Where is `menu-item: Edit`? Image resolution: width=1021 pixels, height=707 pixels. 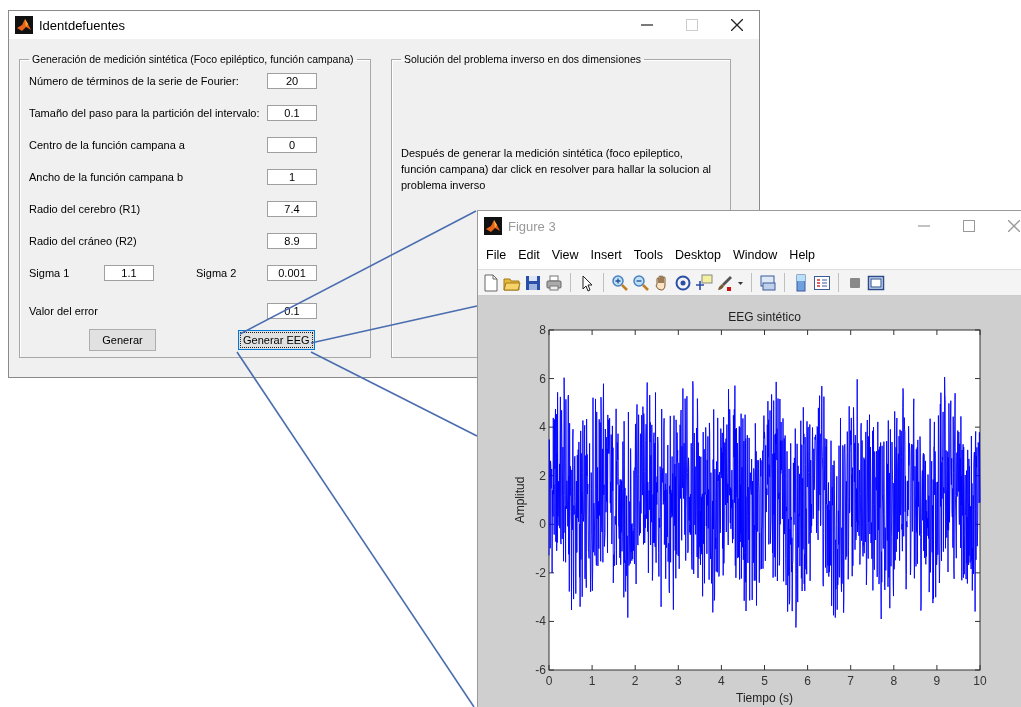 menu-item: Edit is located at coordinates (529, 255).